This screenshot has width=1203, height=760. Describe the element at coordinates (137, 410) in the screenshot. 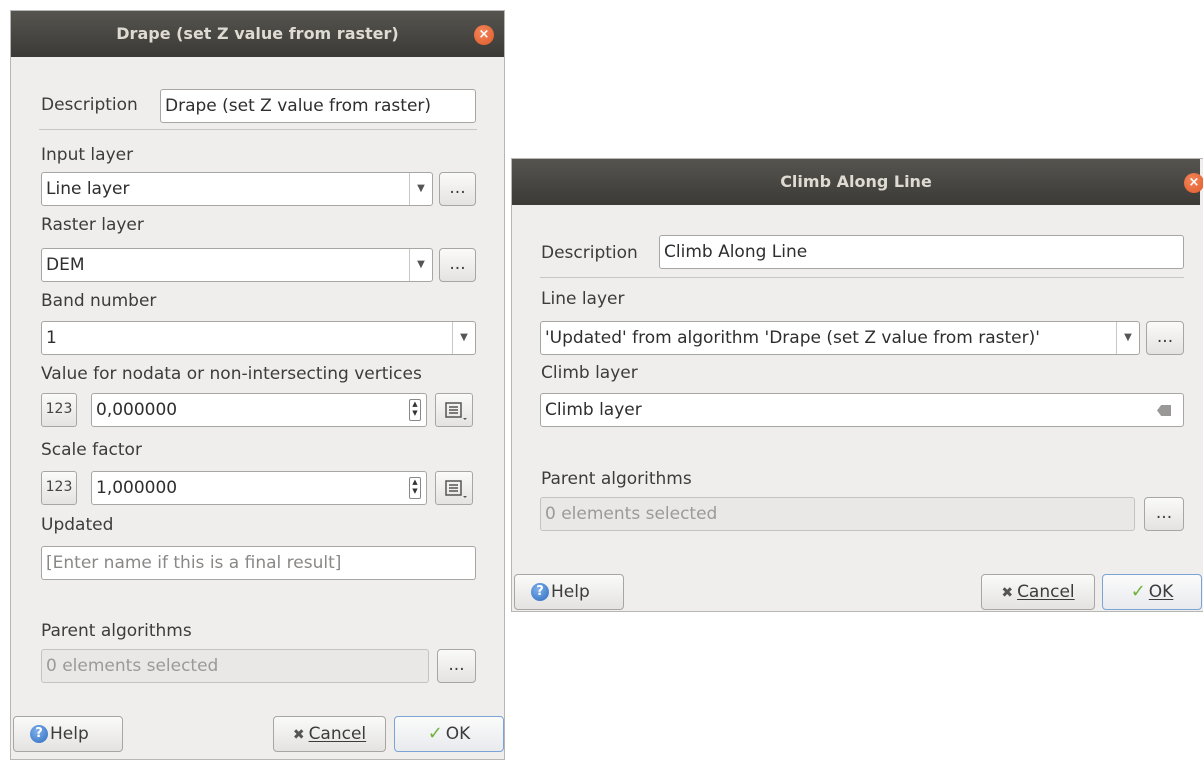

I see `nodata-value: 0,000000` at that location.